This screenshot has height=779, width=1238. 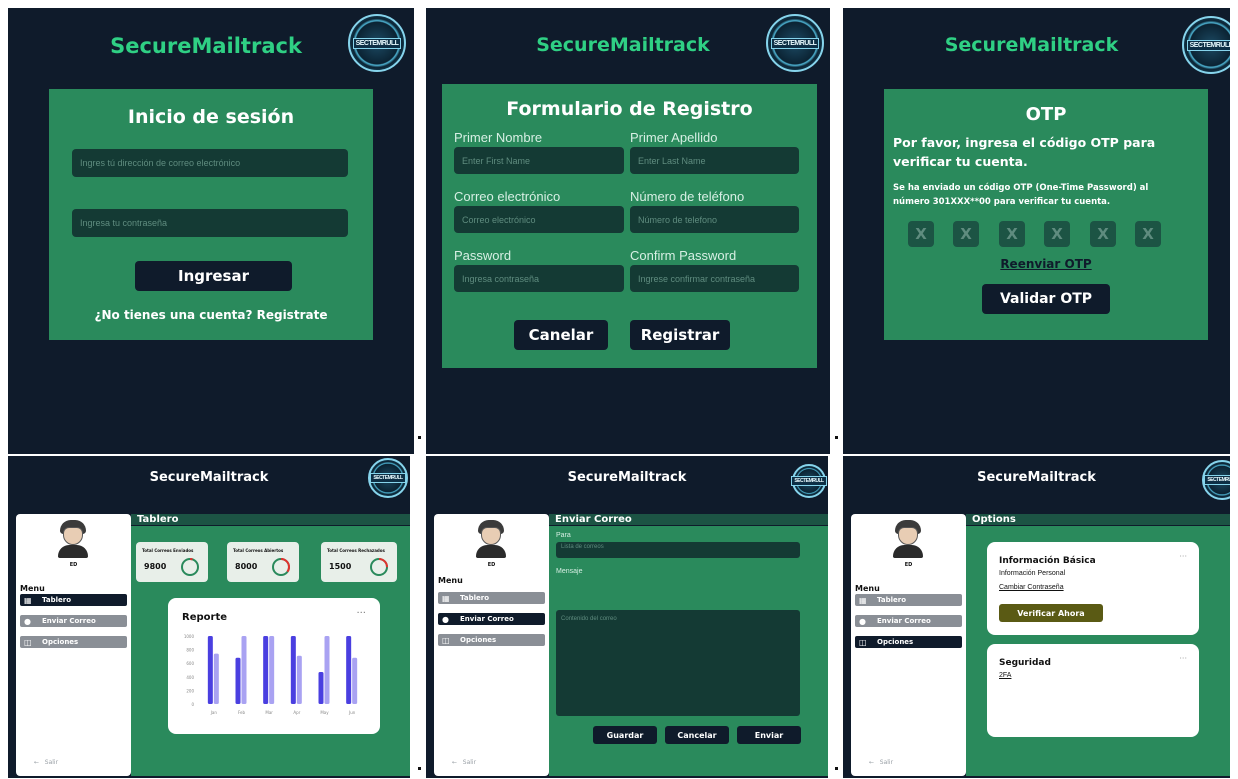 What do you see at coordinates (211, 315) in the screenshot?
I see `register-link: ¿No tienes una cuenta? Registrate` at bounding box center [211, 315].